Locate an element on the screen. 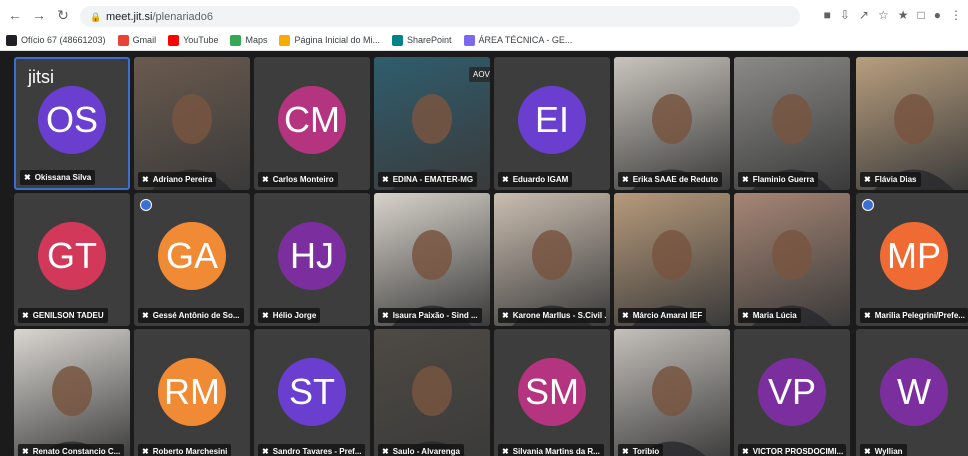  bookmark-item: YouTube is located at coordinates (193, 40).